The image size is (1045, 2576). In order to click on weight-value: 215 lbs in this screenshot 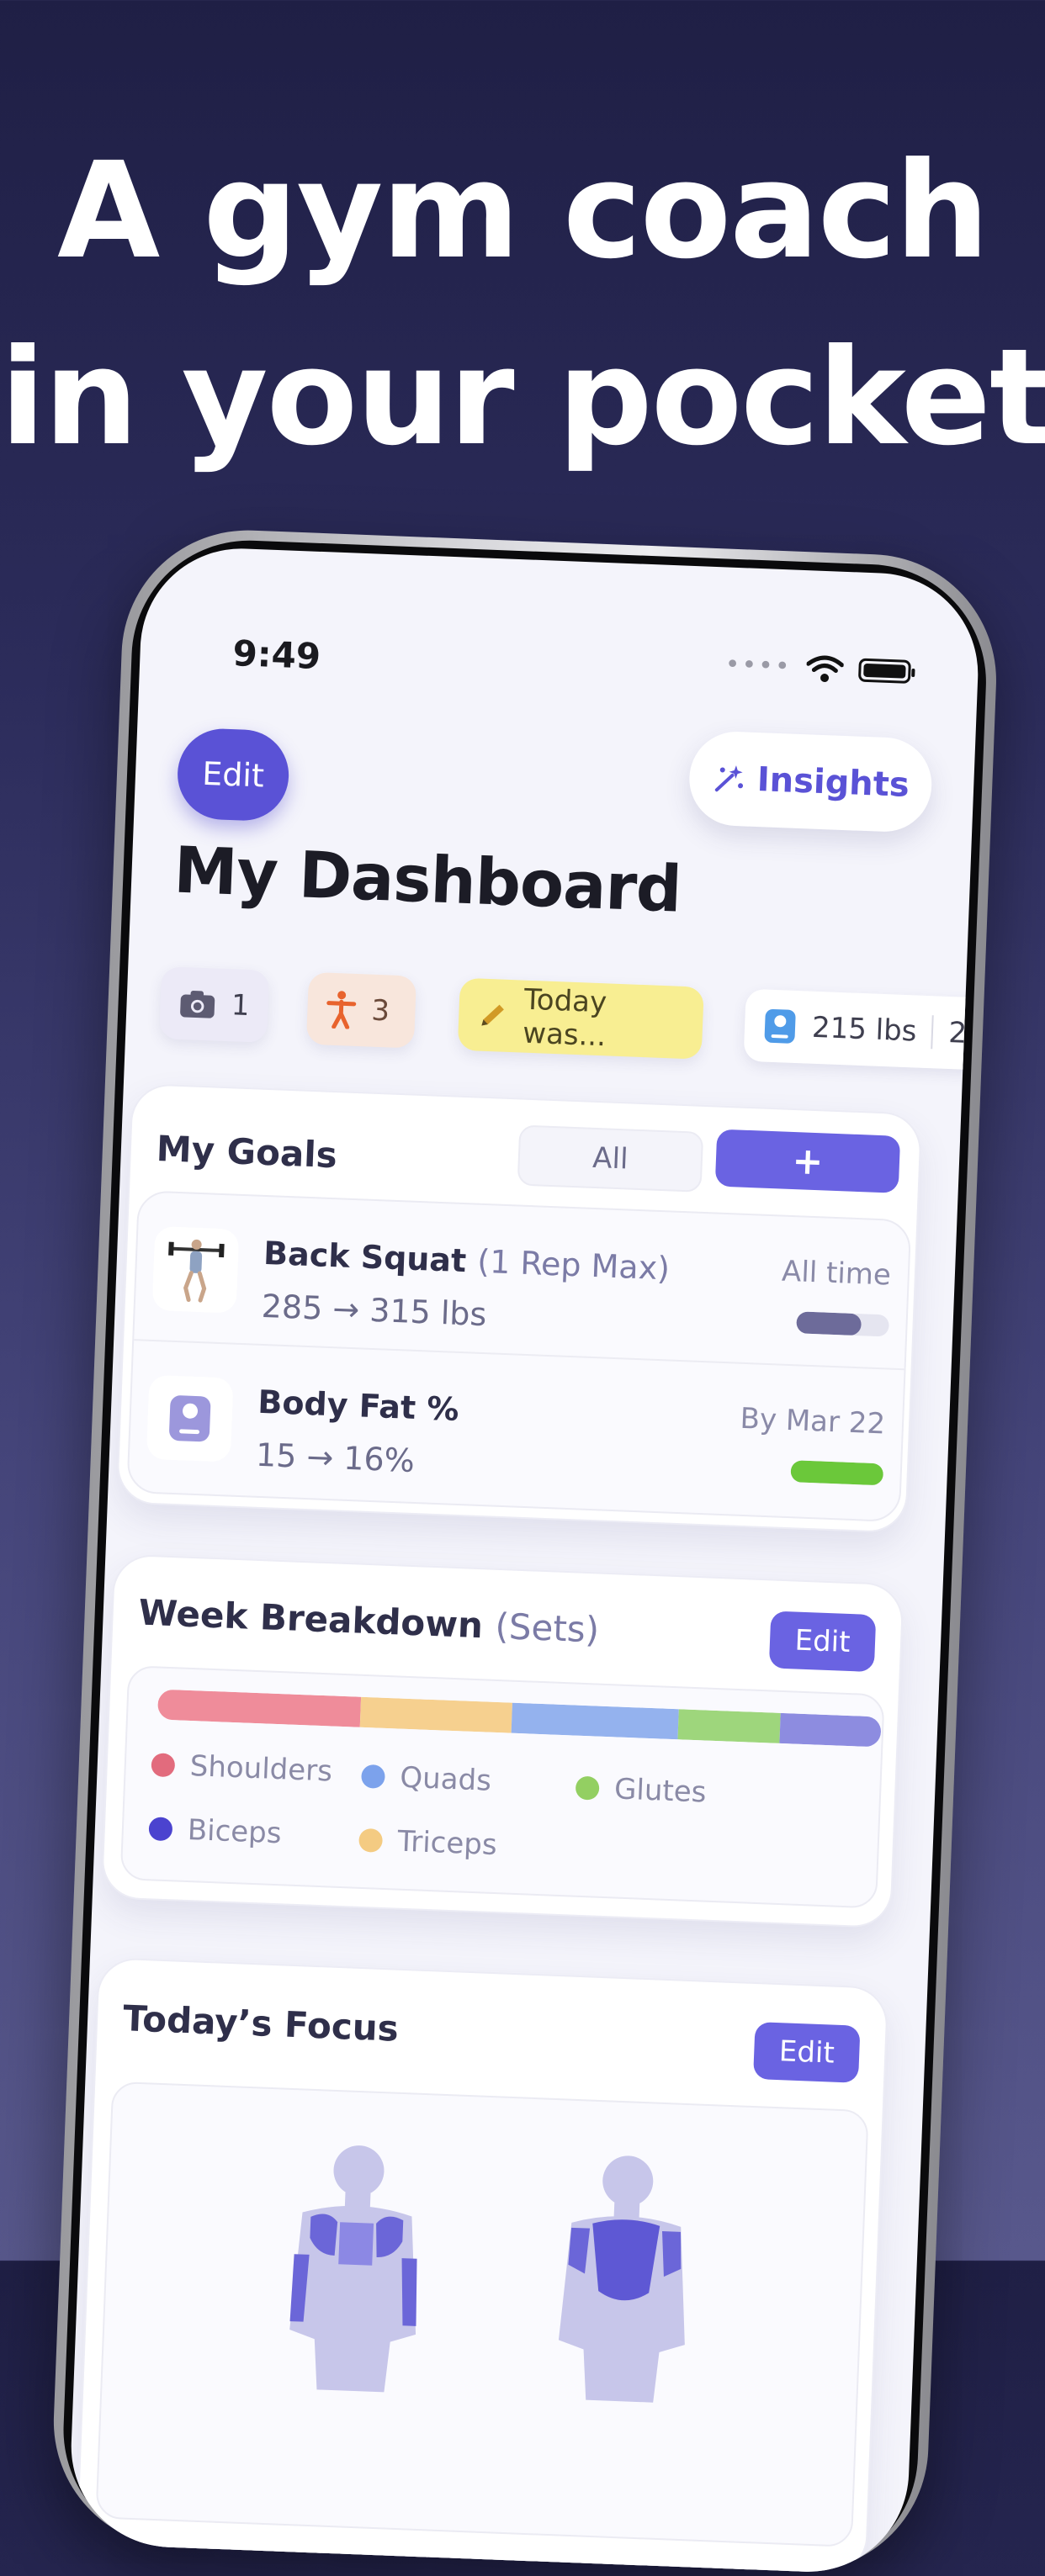, I will do `click(864, 1029)`.